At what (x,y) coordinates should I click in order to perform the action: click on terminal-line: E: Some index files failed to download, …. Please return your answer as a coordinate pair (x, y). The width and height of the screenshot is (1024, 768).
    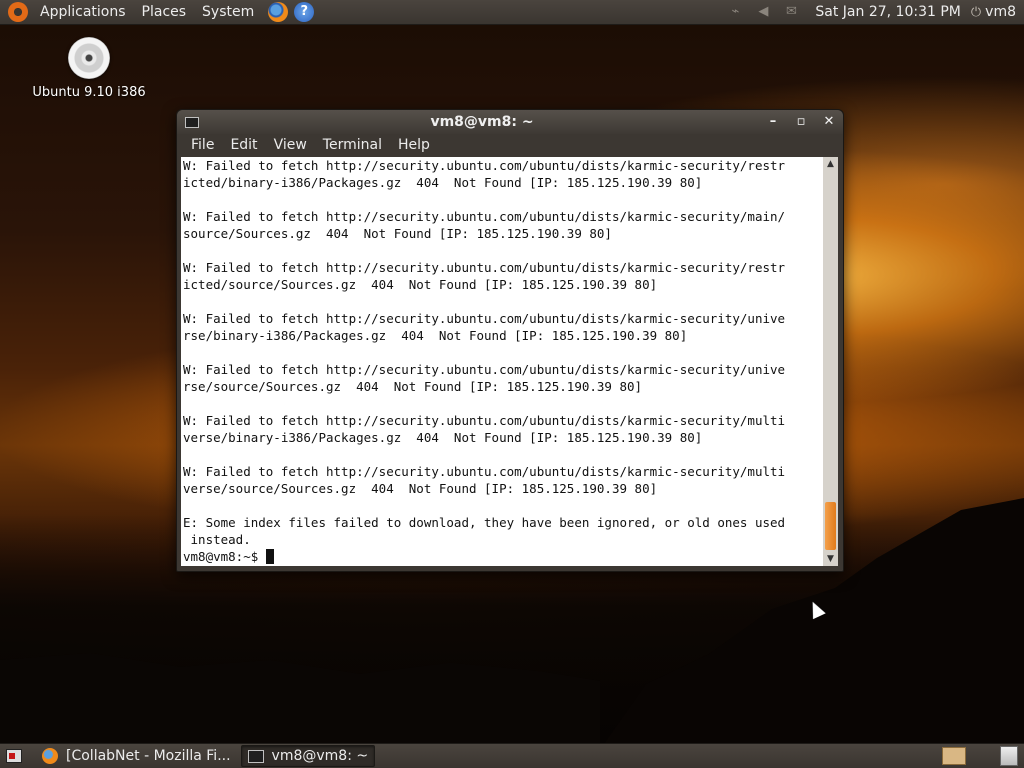
    Looking at the image, I should click on (484, 522).